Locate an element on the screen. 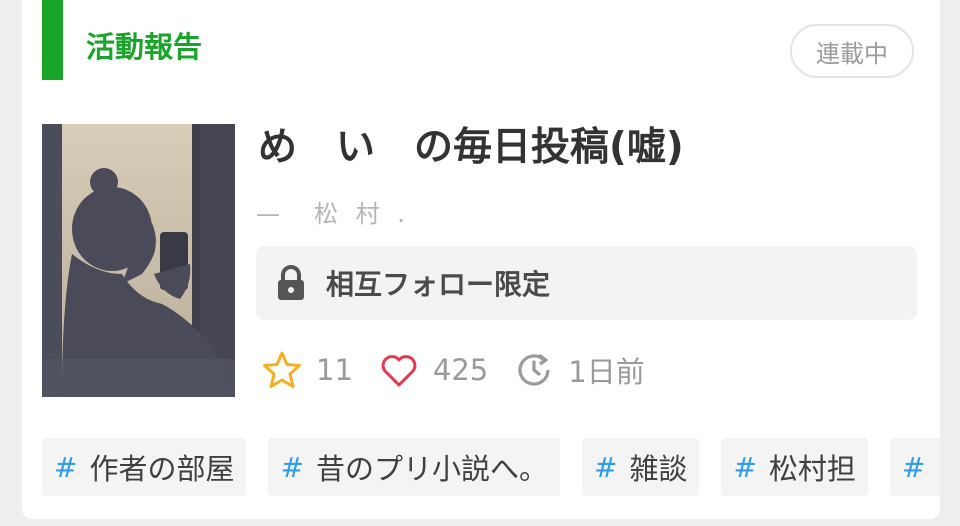 The width and height of the screenshot is (960, 526). tag-label: 昔のプリ小説へ。 is located at coordinates (431, 469).